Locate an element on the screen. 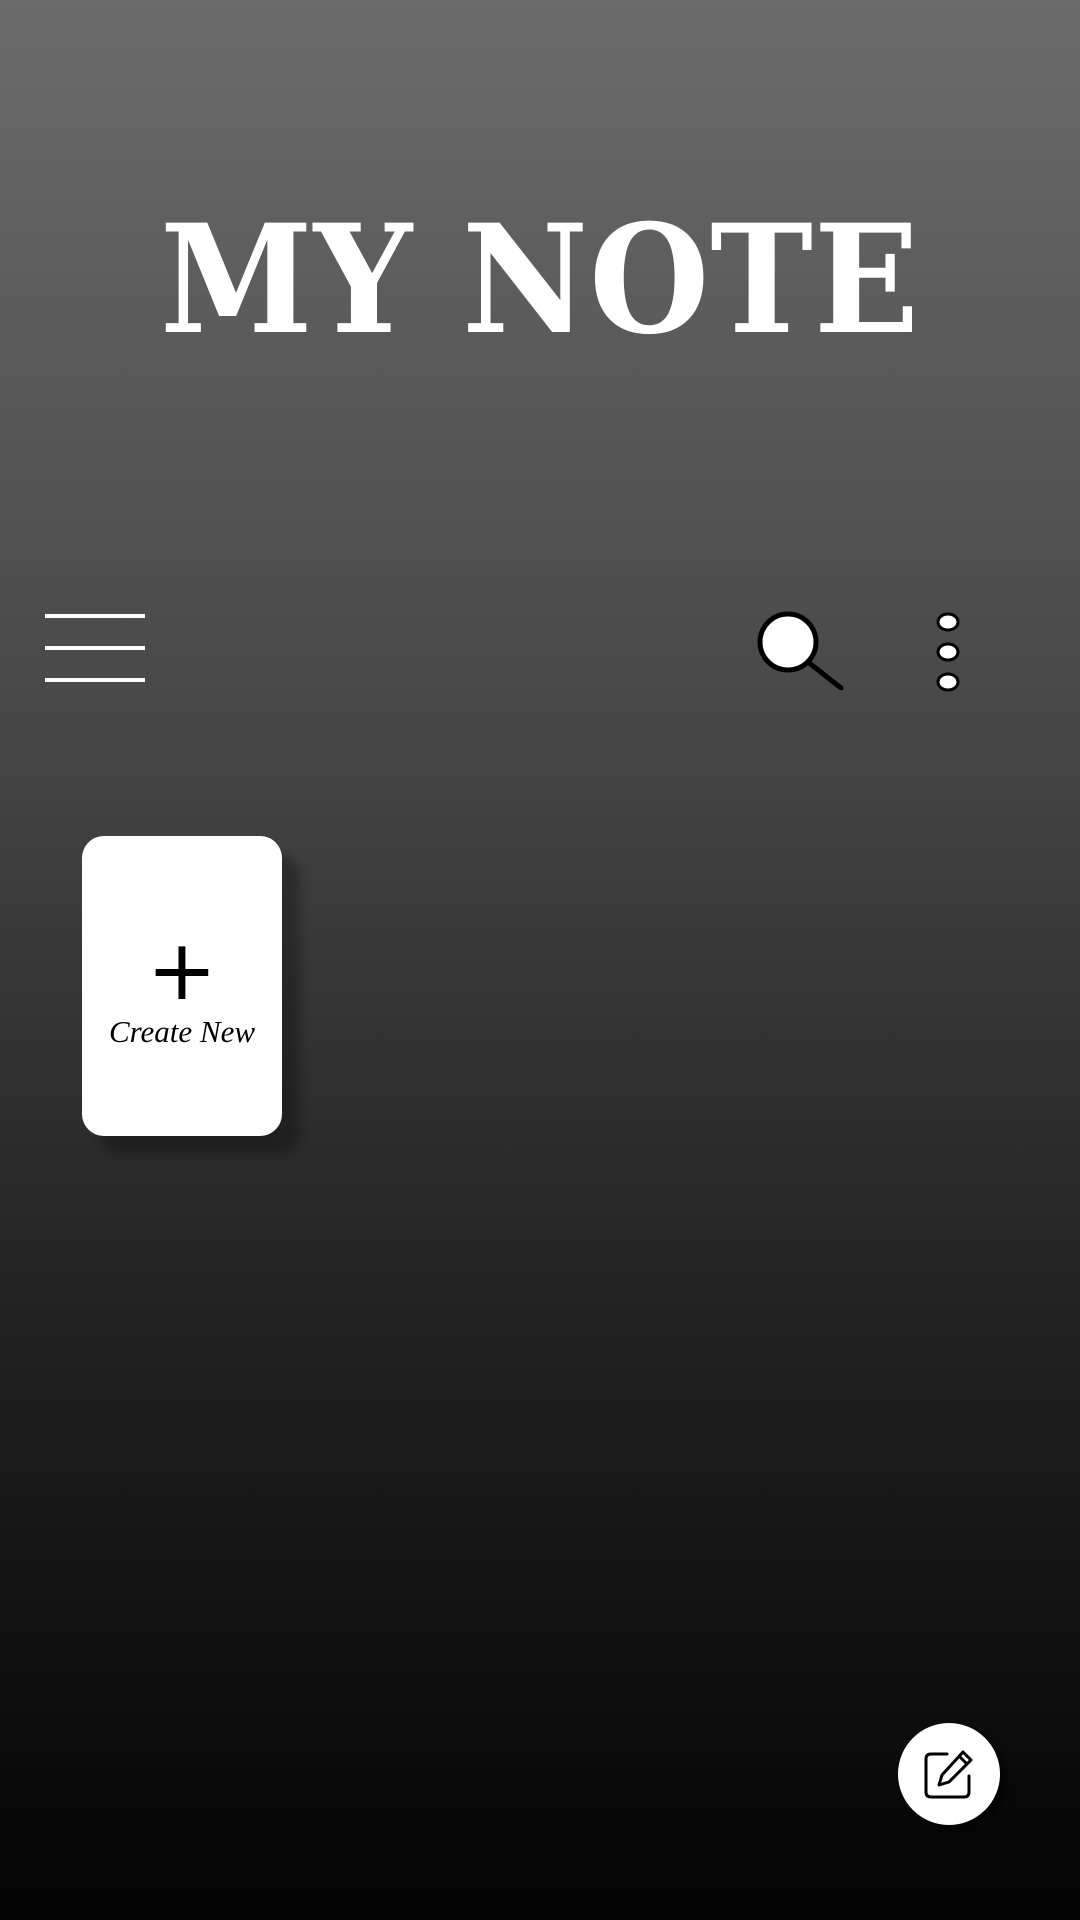  more-vertical-icon is located at coordinates (948, 652).